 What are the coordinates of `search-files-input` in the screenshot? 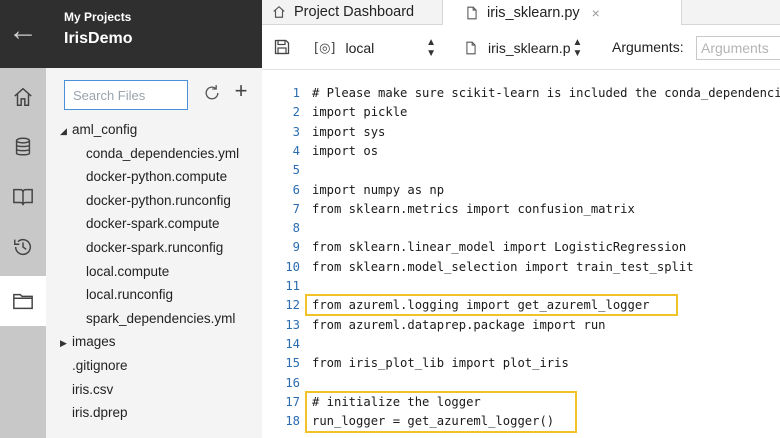 It's located at (126, 95).